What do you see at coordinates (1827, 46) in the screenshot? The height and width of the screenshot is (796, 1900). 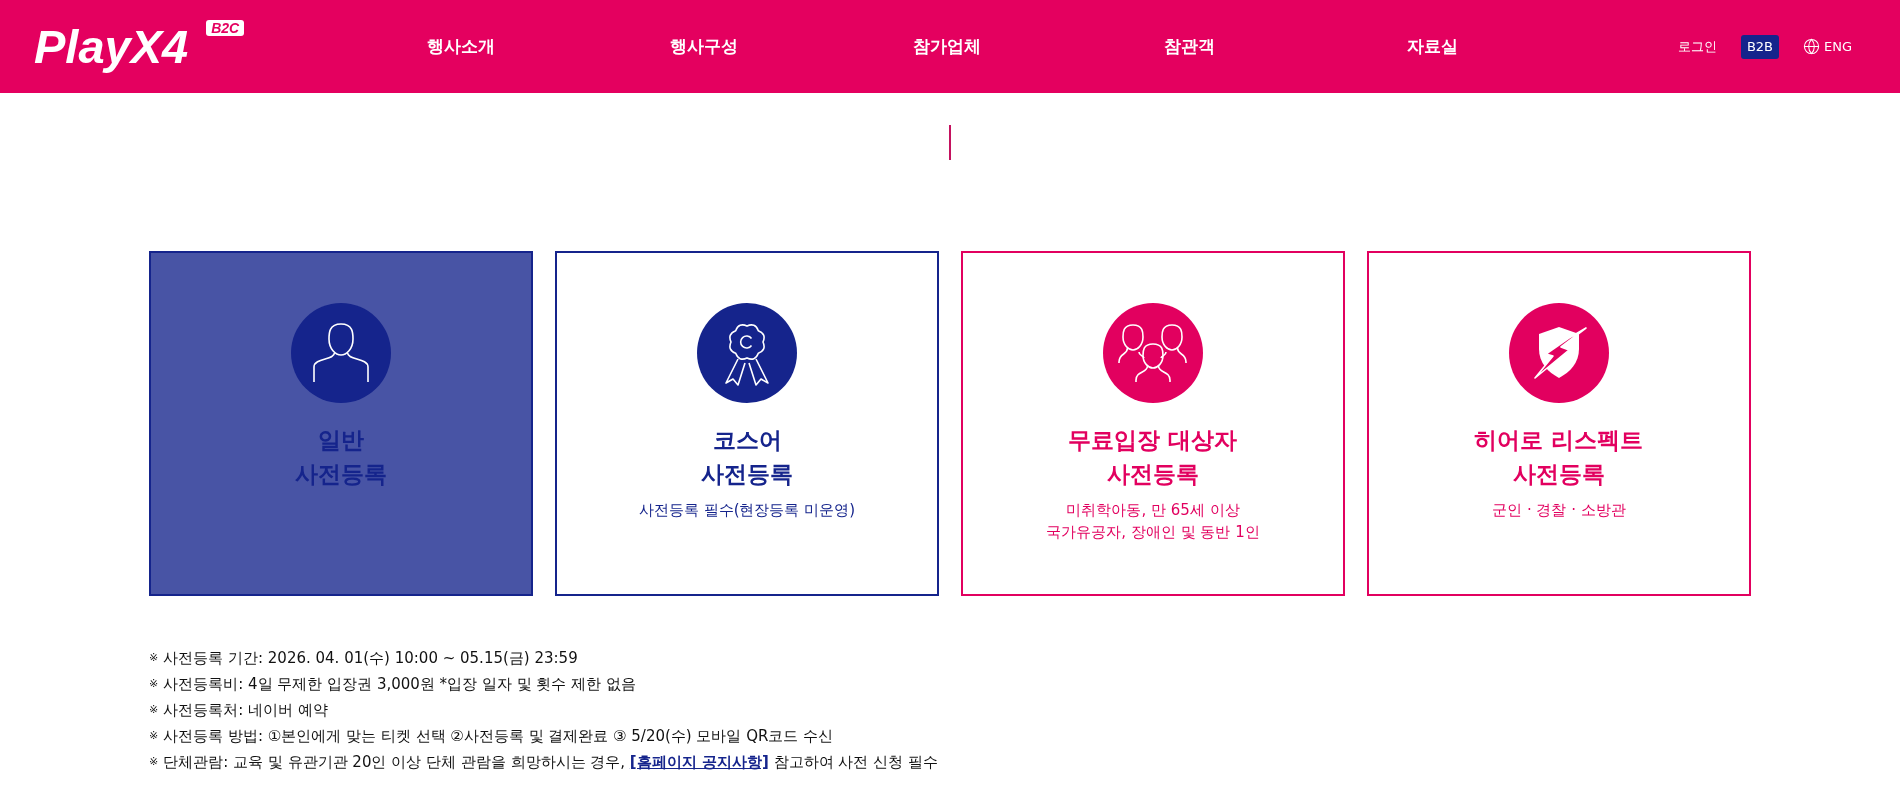 I see `language-button: ENG` at bounding box center [1827, 46].